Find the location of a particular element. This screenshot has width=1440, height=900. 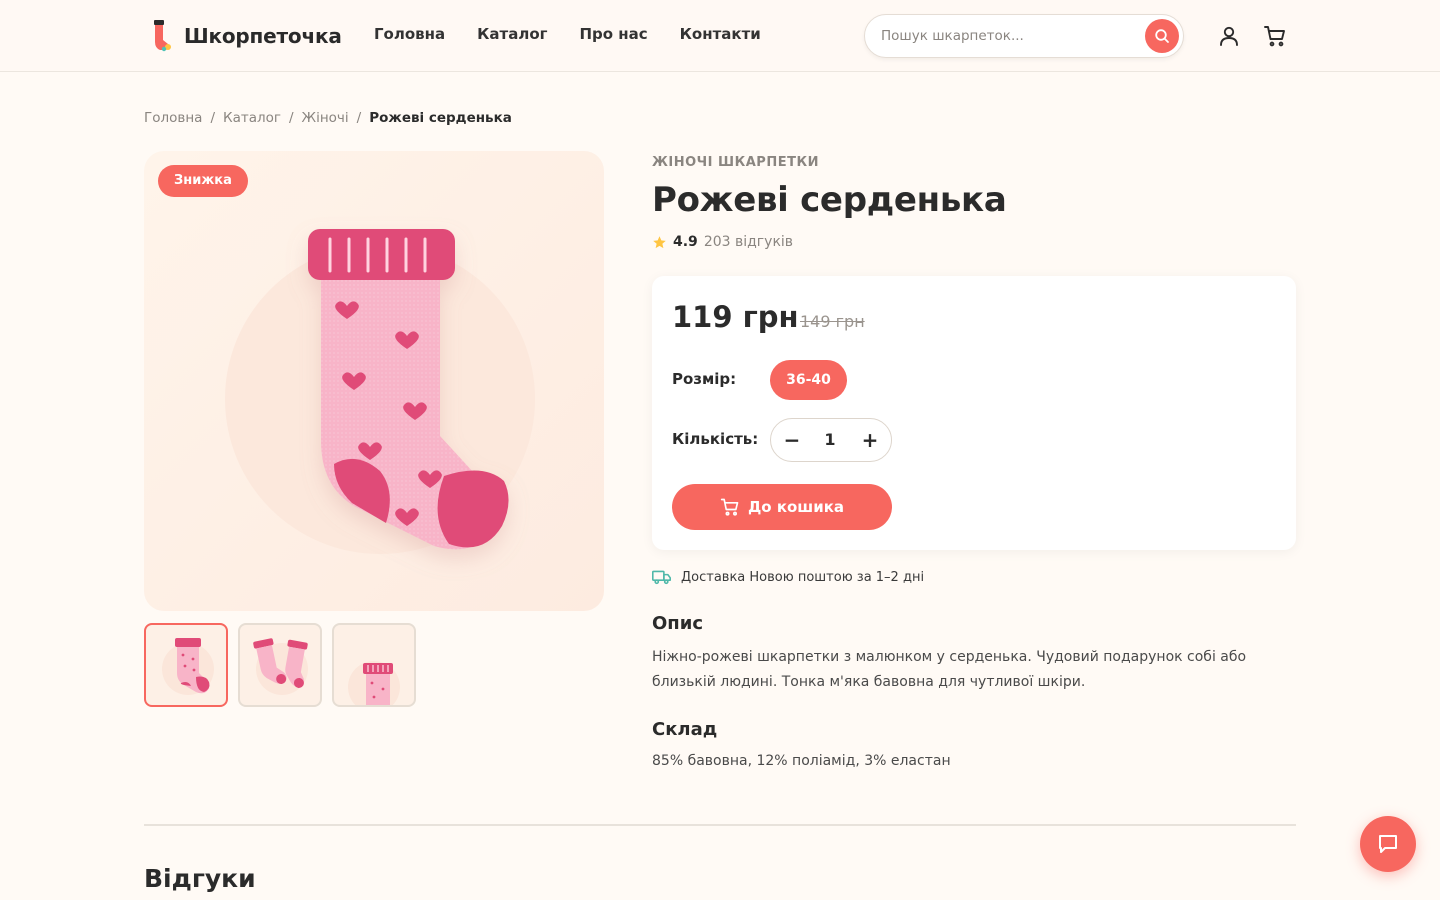

sock-logo-icon is located at coordinates (162, 36).